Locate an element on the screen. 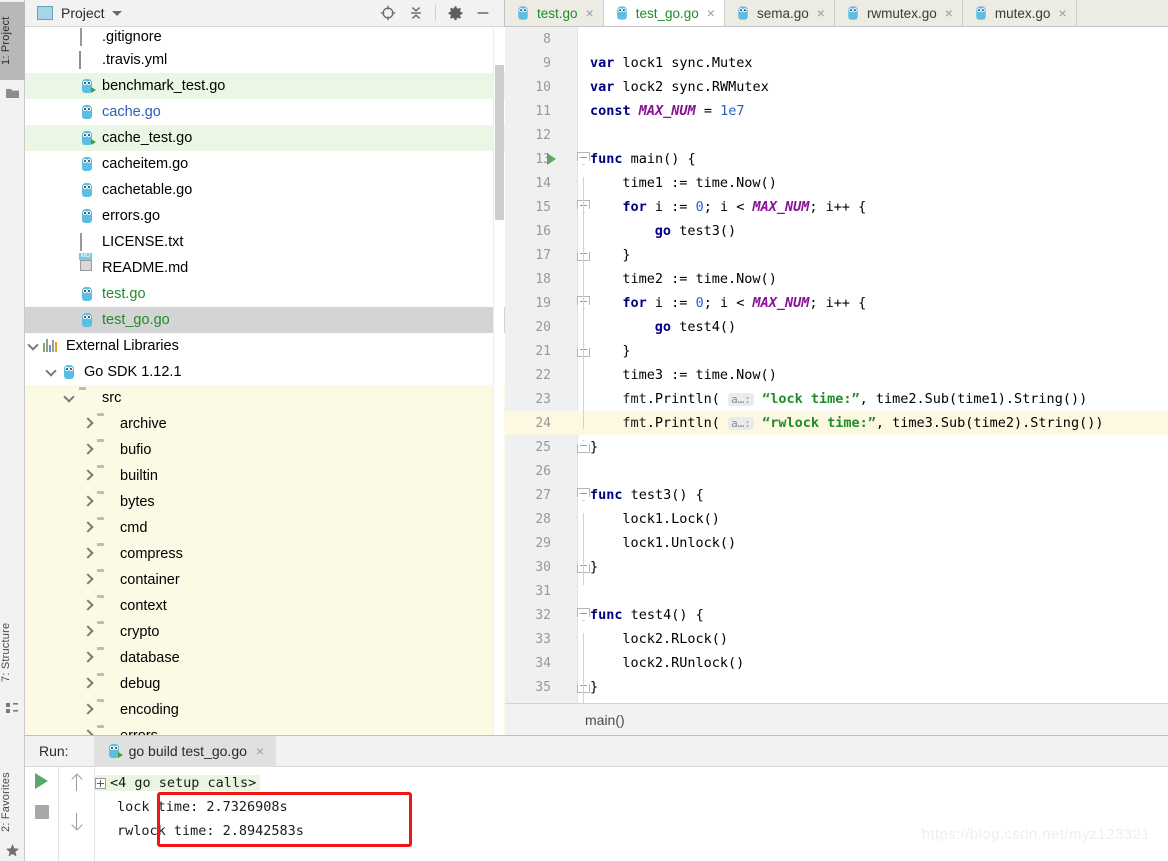 The height and width of the screenshot is (861, 1168). code-line: 16 go test3() is located at coordinates (836, 231).